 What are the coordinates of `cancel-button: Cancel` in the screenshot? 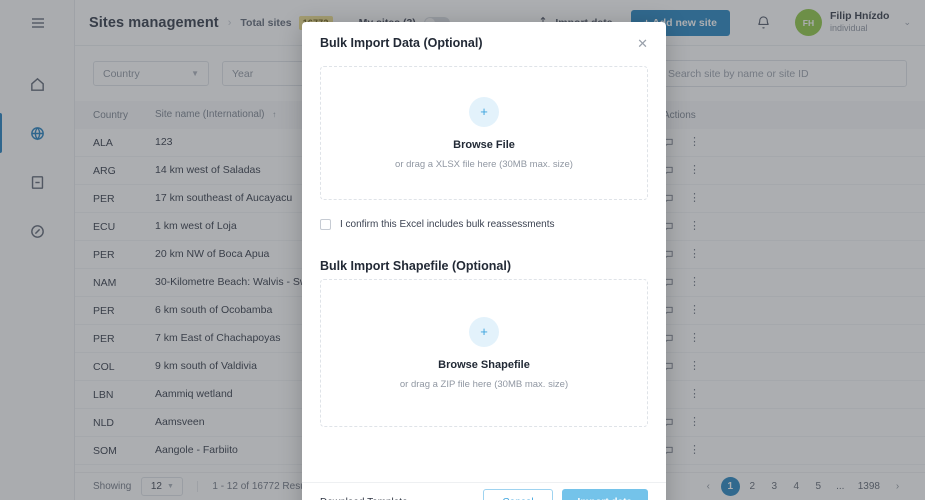 It's located at (518, 494).